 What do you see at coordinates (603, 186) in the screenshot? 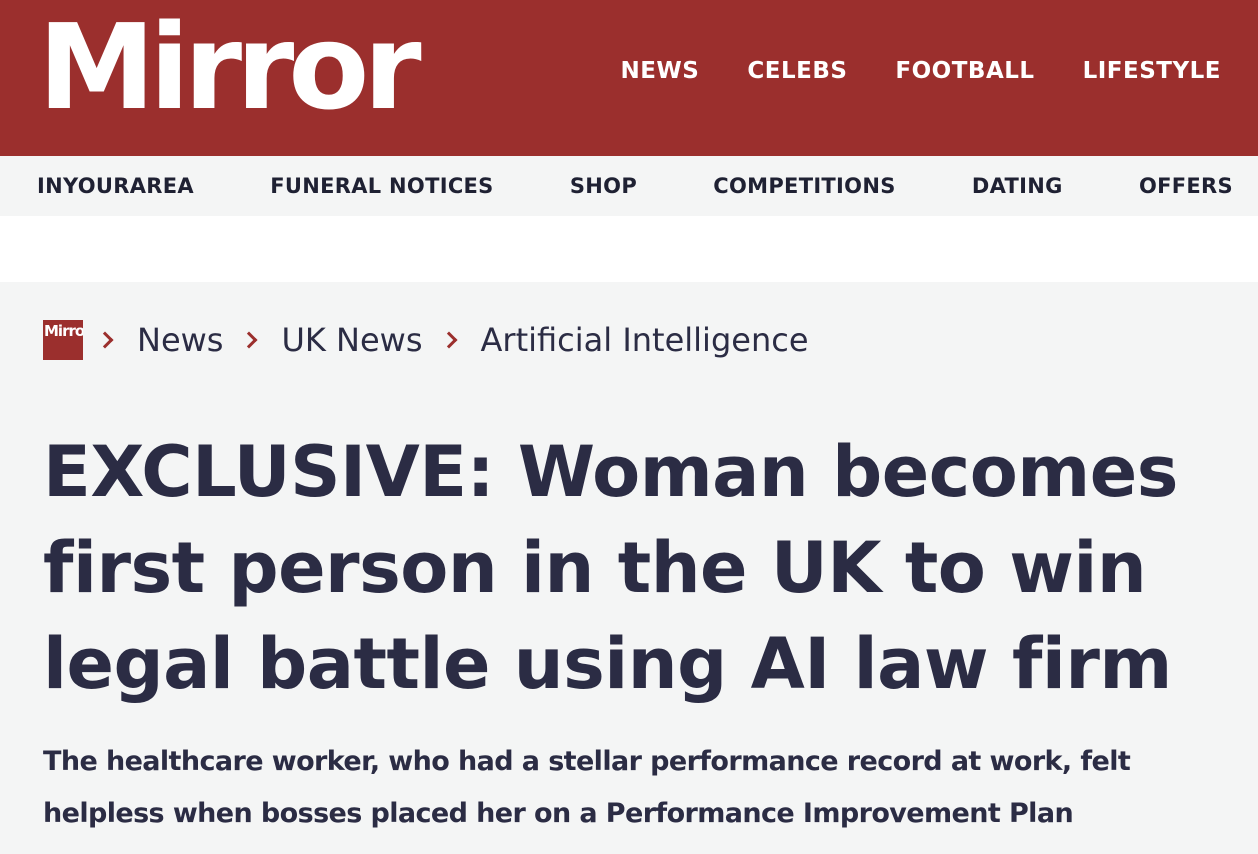
I see `nav-shop: SHOP` at bounding box center [603, 186].